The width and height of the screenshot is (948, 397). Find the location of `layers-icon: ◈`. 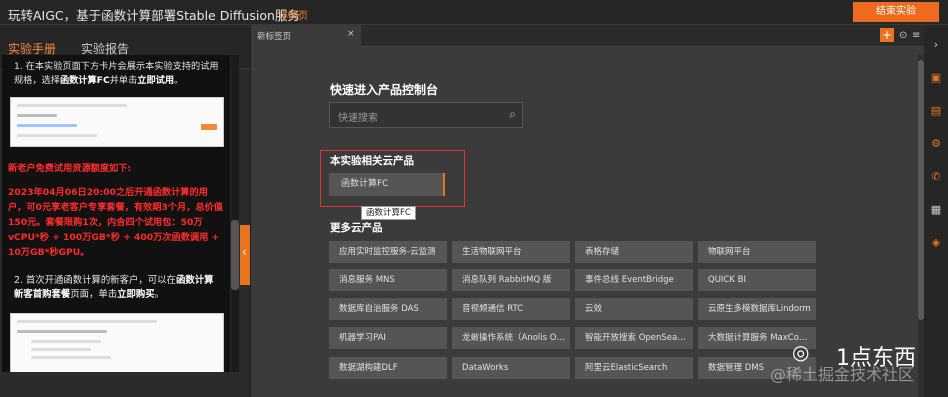

layers-icon: ◈ is located at coordinates (936, 243).